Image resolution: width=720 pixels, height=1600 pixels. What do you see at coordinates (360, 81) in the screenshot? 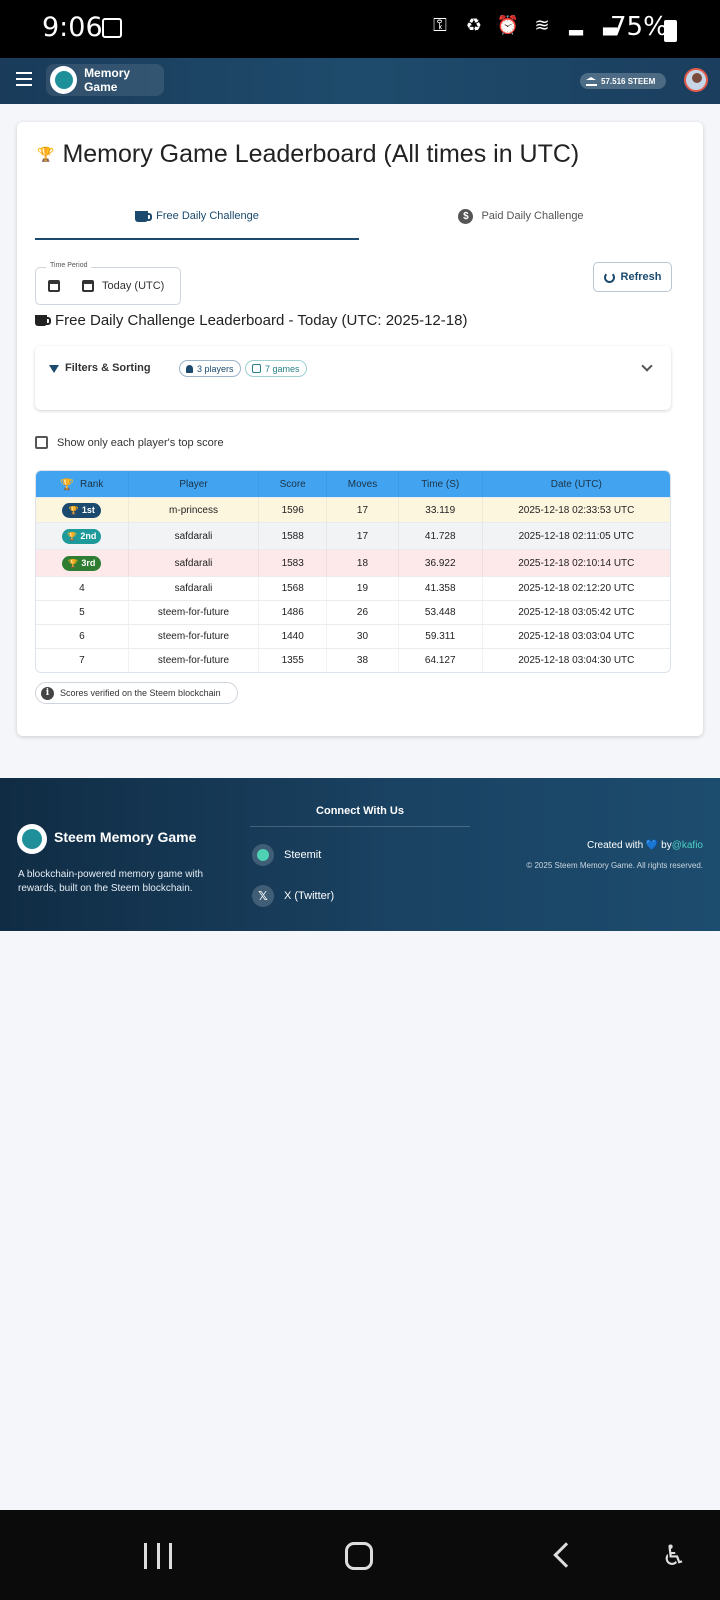
I see `app-header: Memory Game 57.516 STEEM` at bounding box center [360, 81].